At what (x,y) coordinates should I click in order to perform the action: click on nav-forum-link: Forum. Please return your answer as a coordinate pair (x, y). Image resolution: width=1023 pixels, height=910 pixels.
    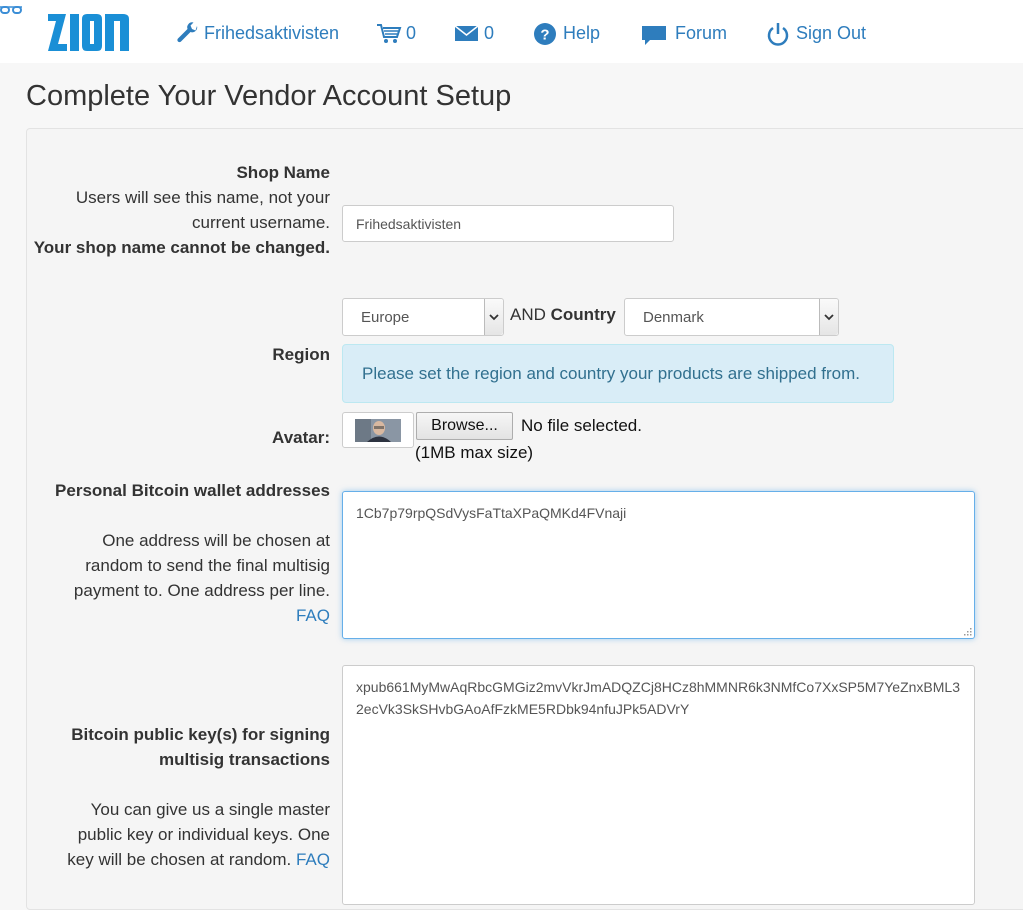
    Looking at the image, I should click on (684, 33).